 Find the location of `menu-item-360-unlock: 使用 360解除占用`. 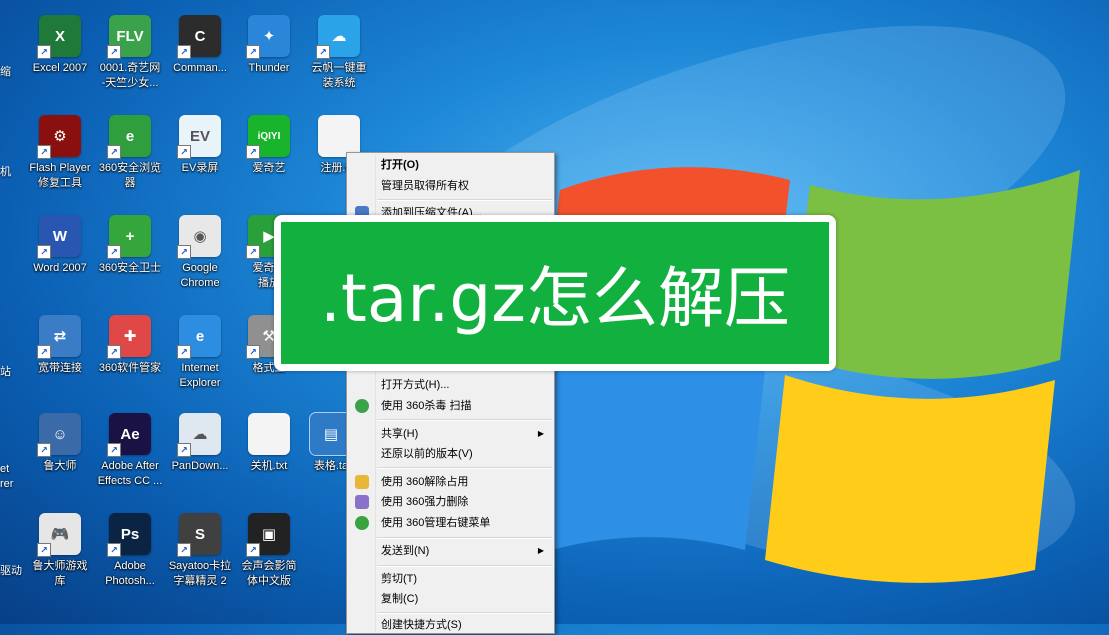

menu-item-360-unlock: 使用 360解除占用 is located at coordinates (450, 482).